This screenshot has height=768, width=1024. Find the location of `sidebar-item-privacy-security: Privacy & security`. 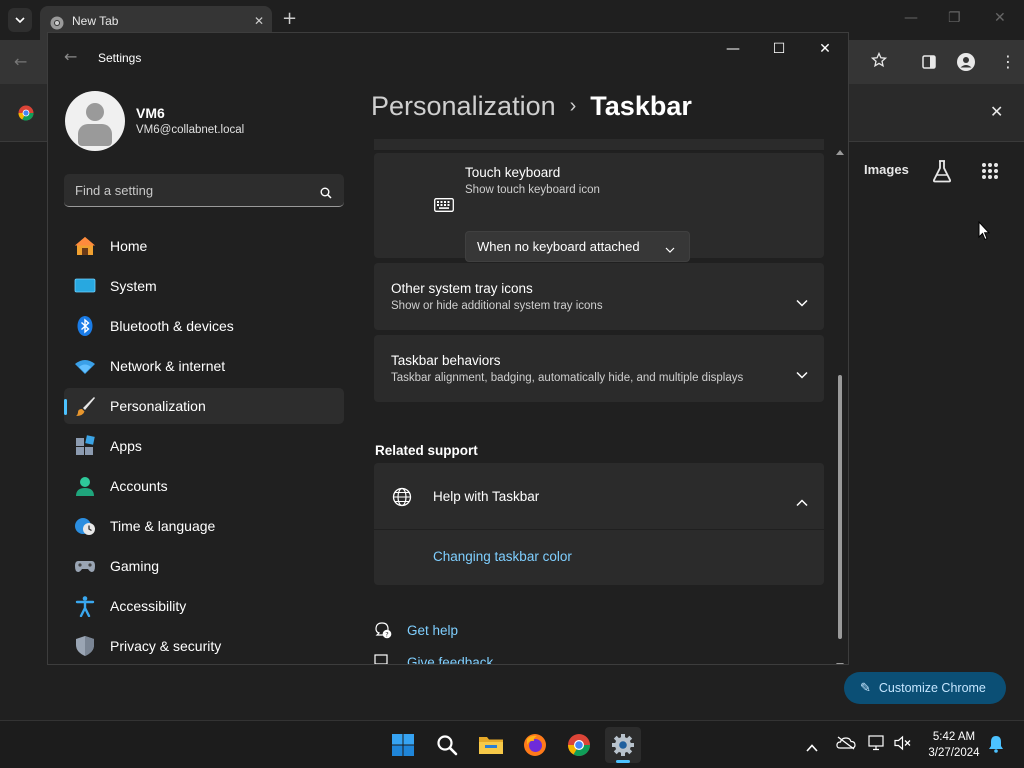

sidebar-item-privacy-security: Privacy & security is located at coordinates (204, 646).